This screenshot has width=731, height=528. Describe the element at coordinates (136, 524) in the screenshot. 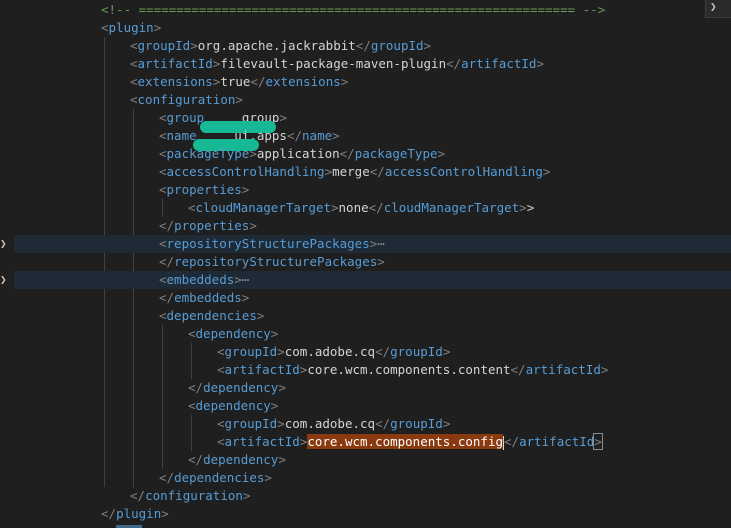

I see `next-line-fragment` at that location.